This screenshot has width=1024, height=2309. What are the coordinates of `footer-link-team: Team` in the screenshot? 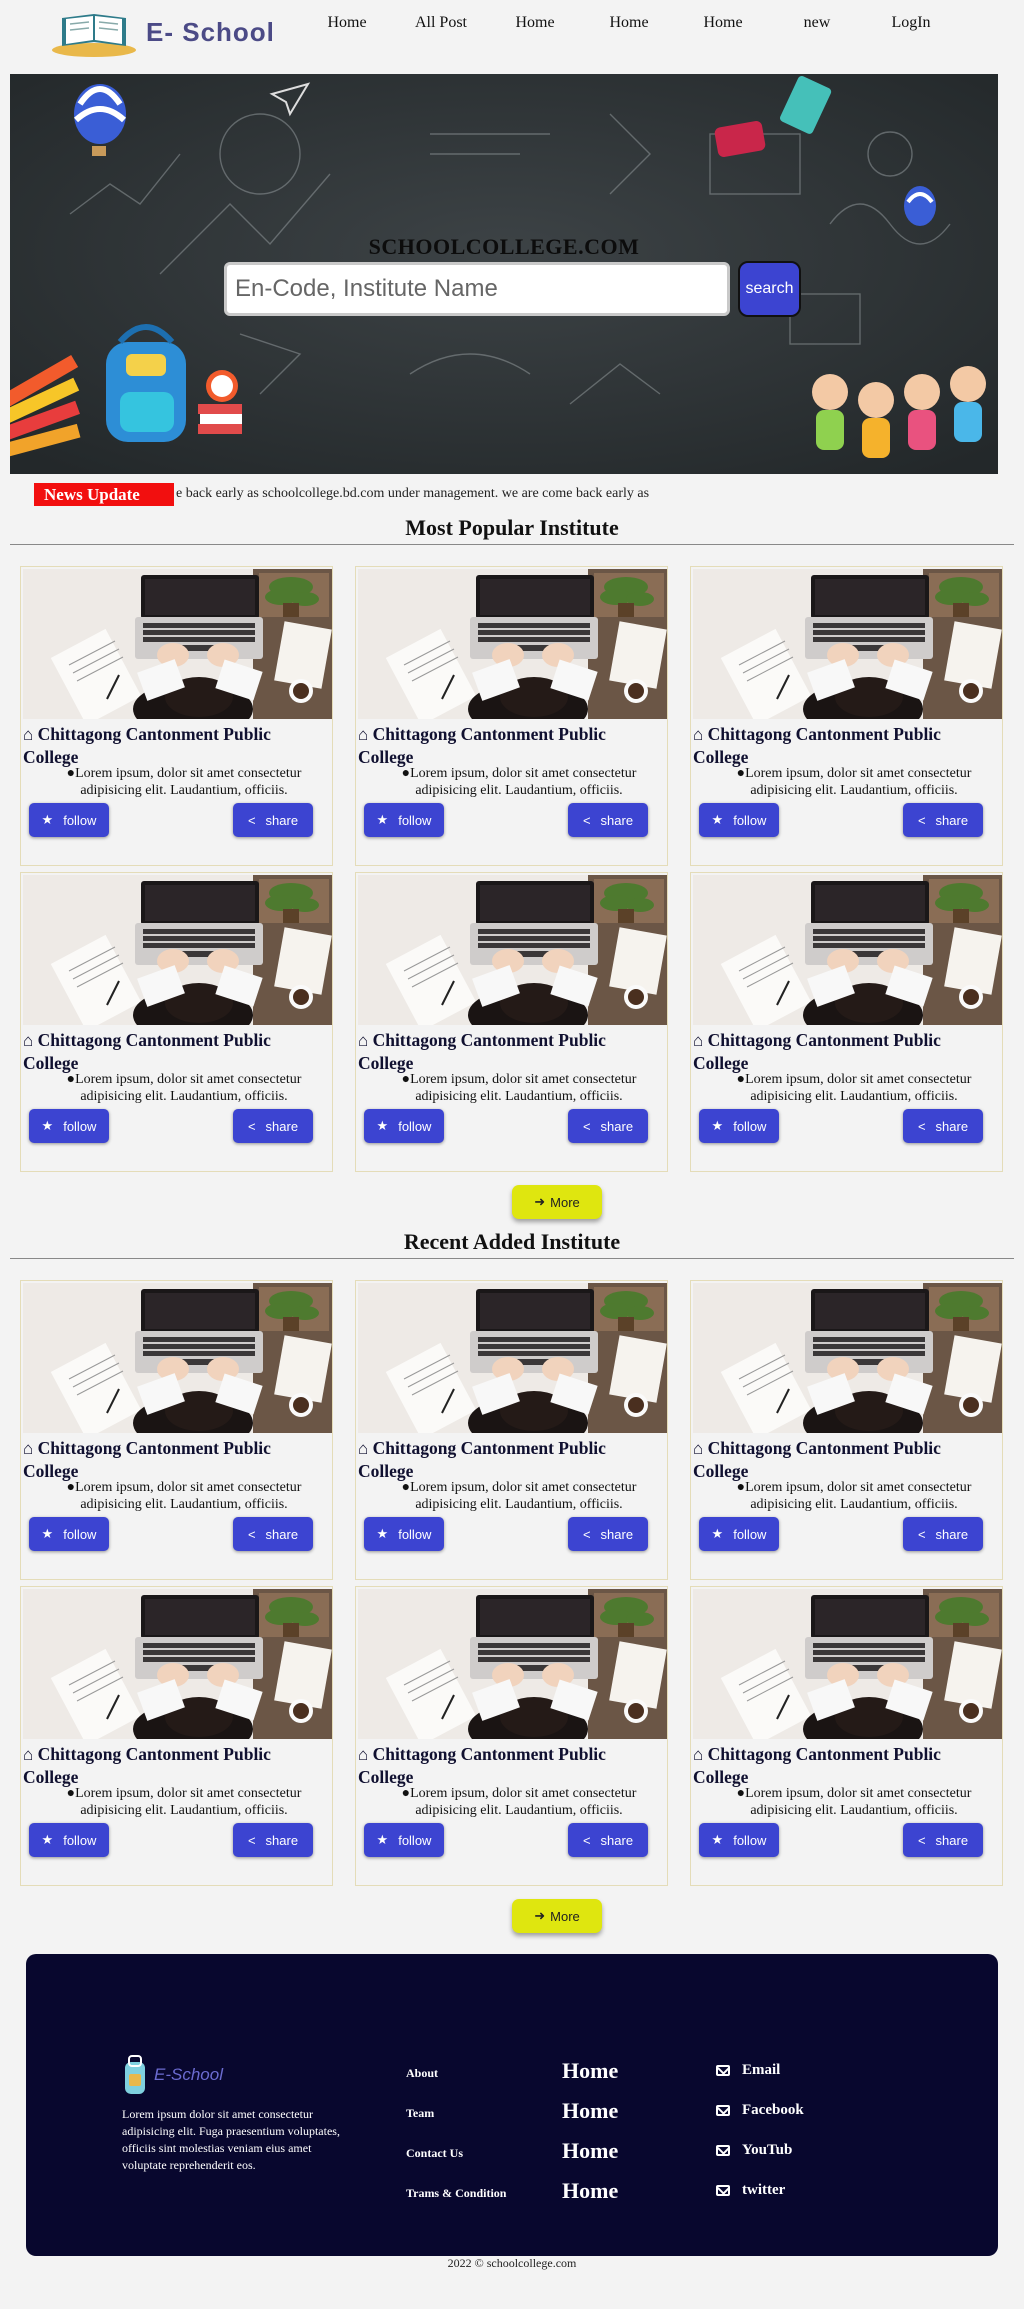 It's located at (456, 2126).